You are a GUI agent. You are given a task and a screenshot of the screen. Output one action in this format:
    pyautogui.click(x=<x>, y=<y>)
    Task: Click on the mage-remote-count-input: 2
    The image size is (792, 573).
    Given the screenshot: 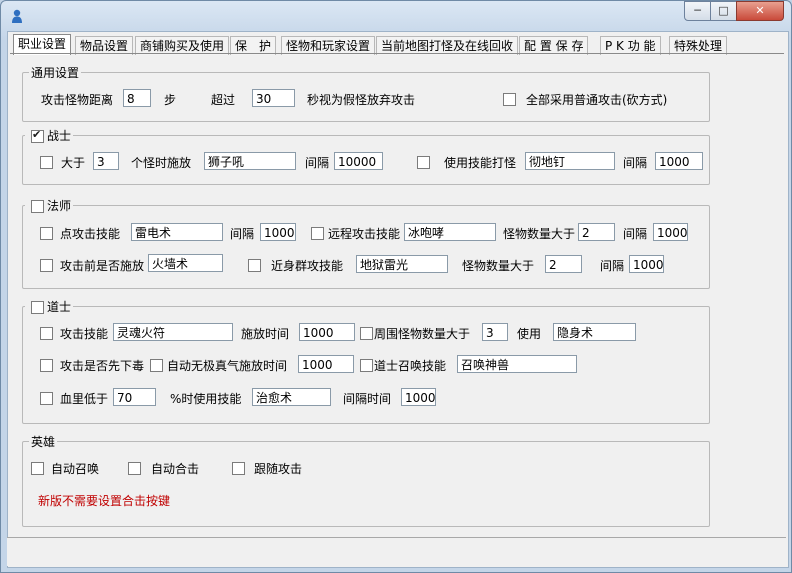 What is the action you would take?
    pyautogui.click(x=596, y=232)
    